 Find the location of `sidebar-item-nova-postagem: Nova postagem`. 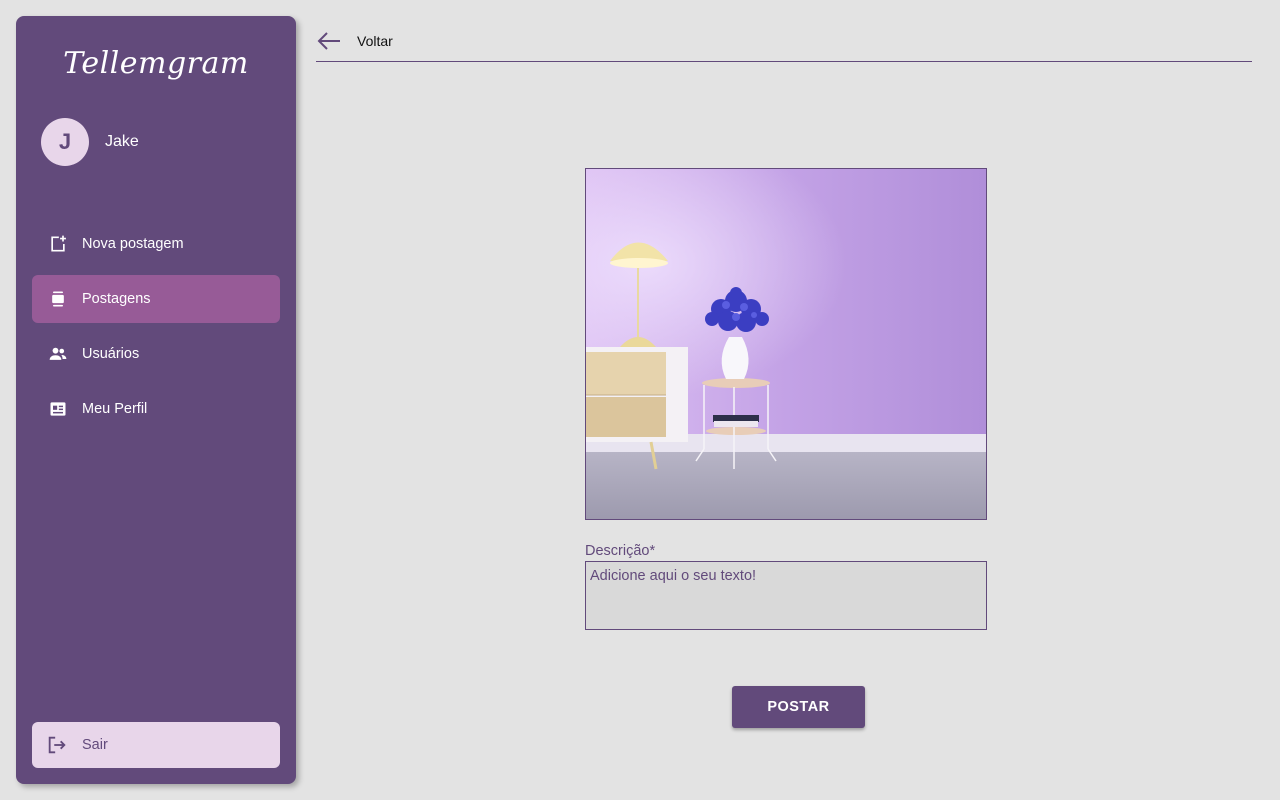

sidebar-item-nova-postagem: Nova postagem is located at coordinates (156, 244).